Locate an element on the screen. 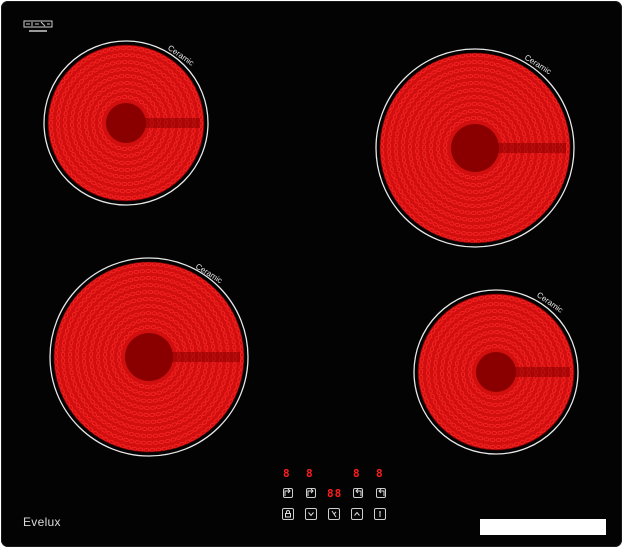 The width and height of the screenshot is (625, 550). zone-display-2: 8 is located at coordinates (310, 473).